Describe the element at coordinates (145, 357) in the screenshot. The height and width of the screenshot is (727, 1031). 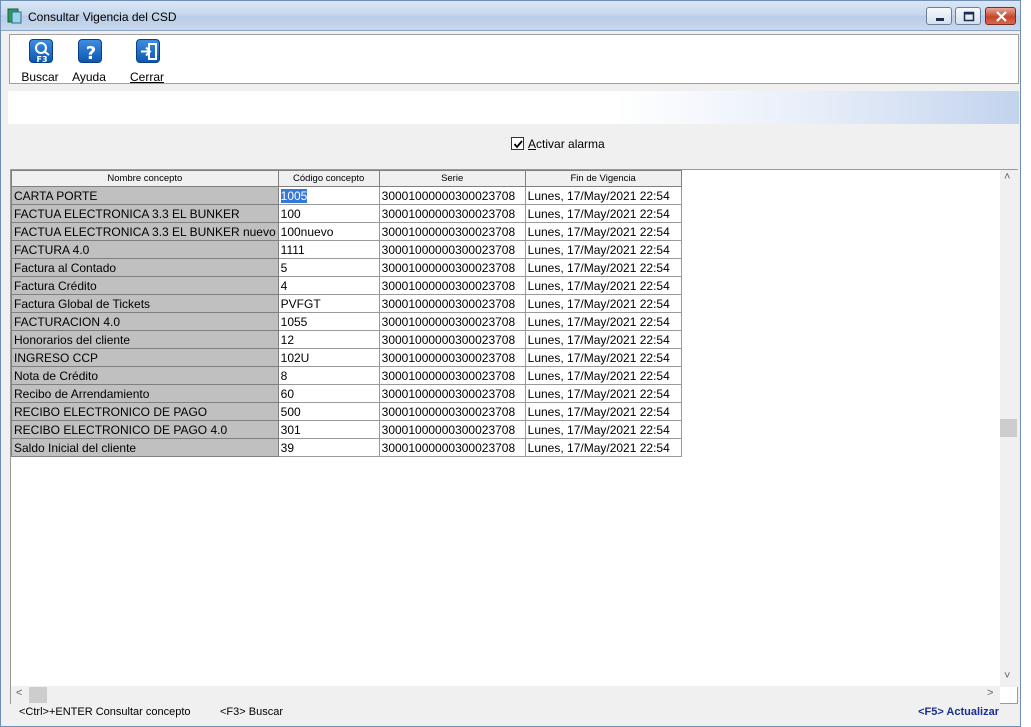
I see `cell-nombre: INGRESO CCP` at that location.